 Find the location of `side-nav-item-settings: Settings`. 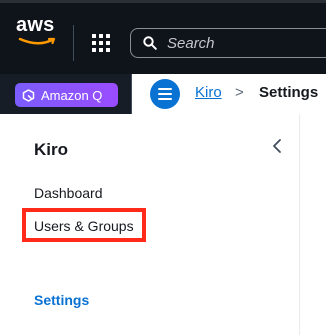

side-nav-item-settings: Settings is located at coordinates (61, 300).